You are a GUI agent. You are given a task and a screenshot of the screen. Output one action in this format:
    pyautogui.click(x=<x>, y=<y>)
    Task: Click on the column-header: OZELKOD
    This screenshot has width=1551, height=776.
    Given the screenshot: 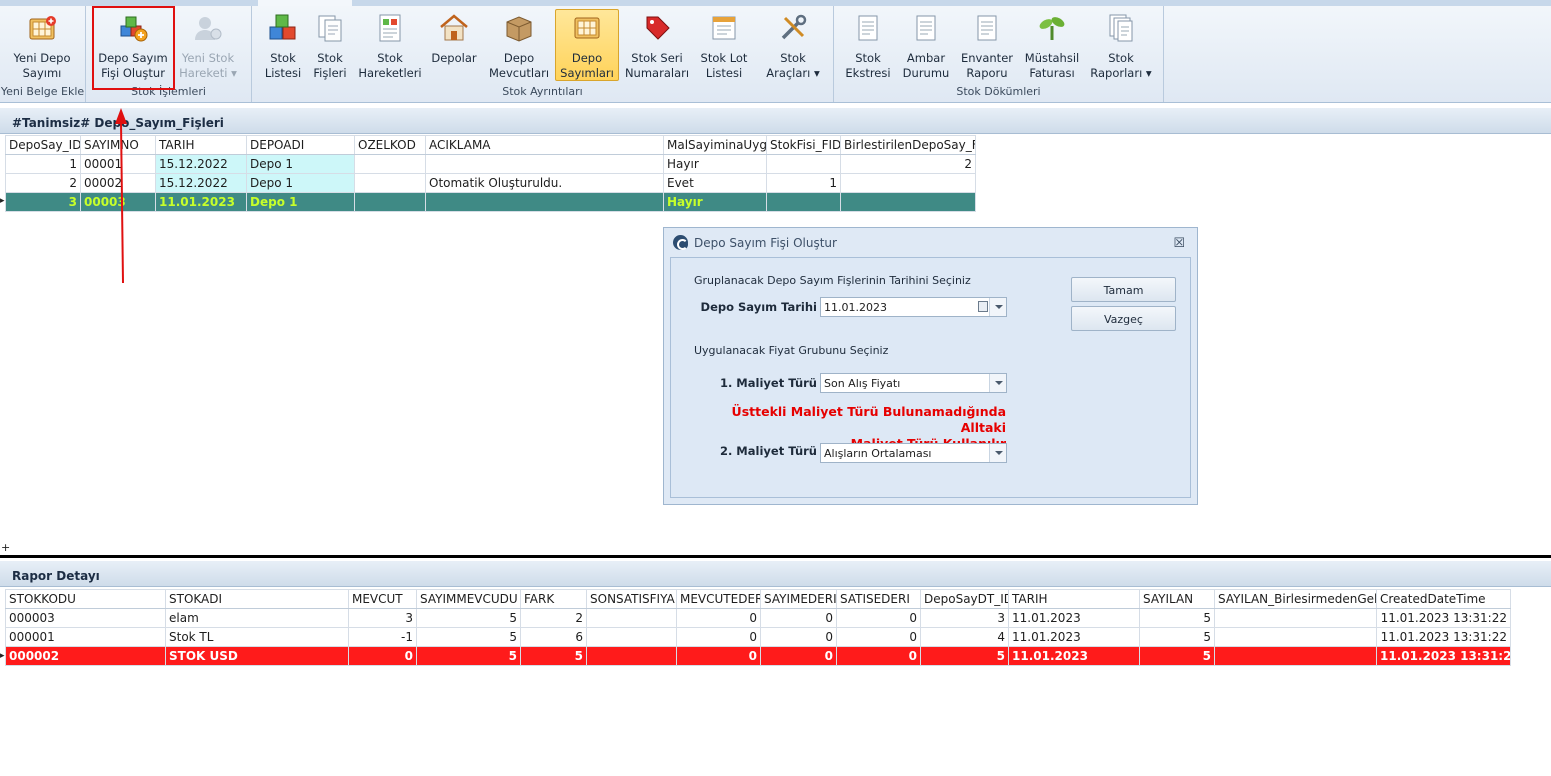 What is the action you would take?
    pyautogui.click(x=390, y=145)
    